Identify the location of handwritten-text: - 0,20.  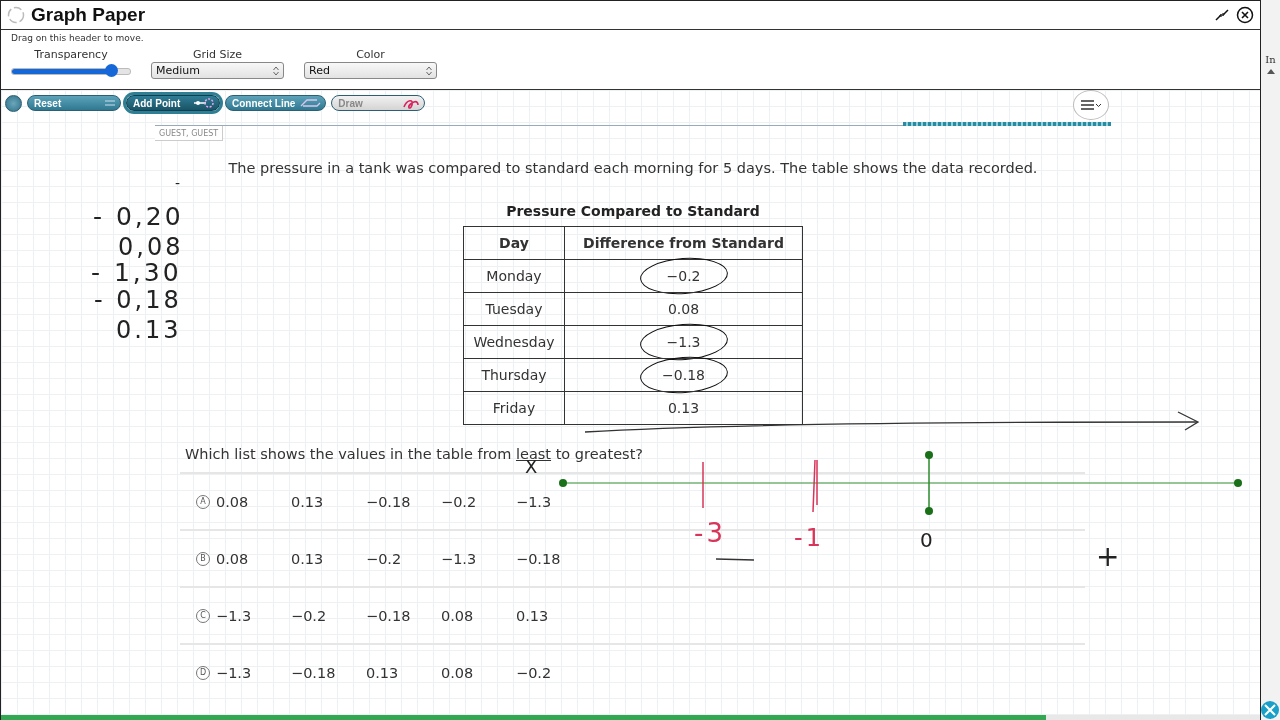
(138, 216).